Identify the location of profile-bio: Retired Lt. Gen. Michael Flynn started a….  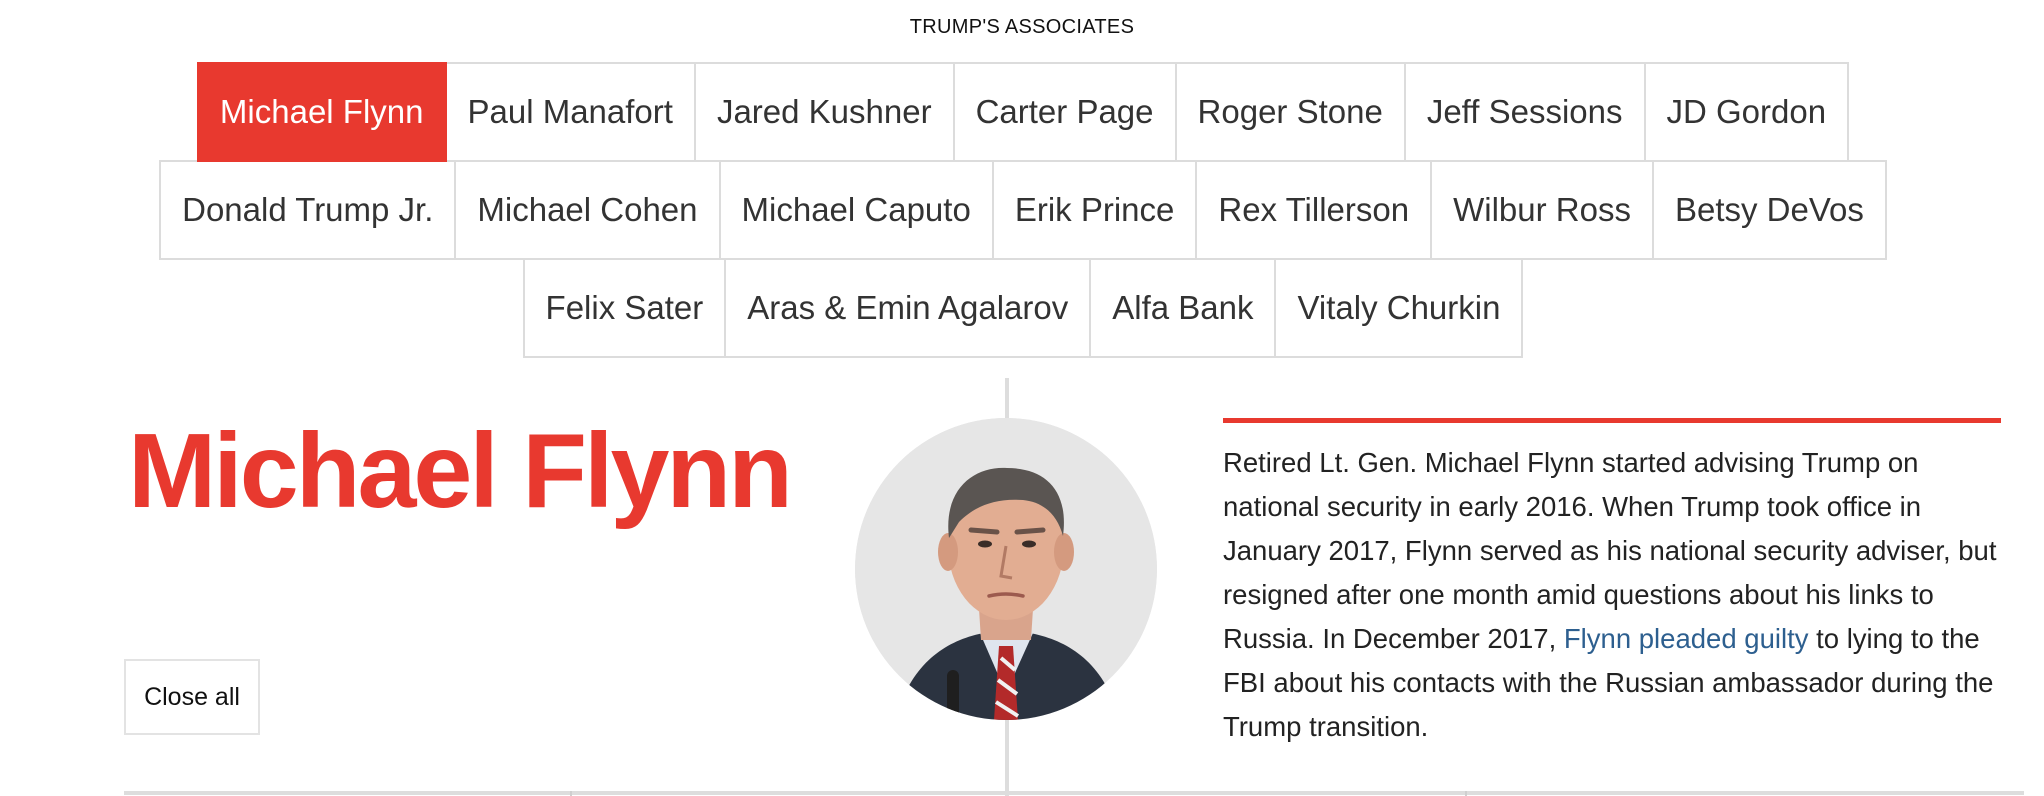
(1618, 595).